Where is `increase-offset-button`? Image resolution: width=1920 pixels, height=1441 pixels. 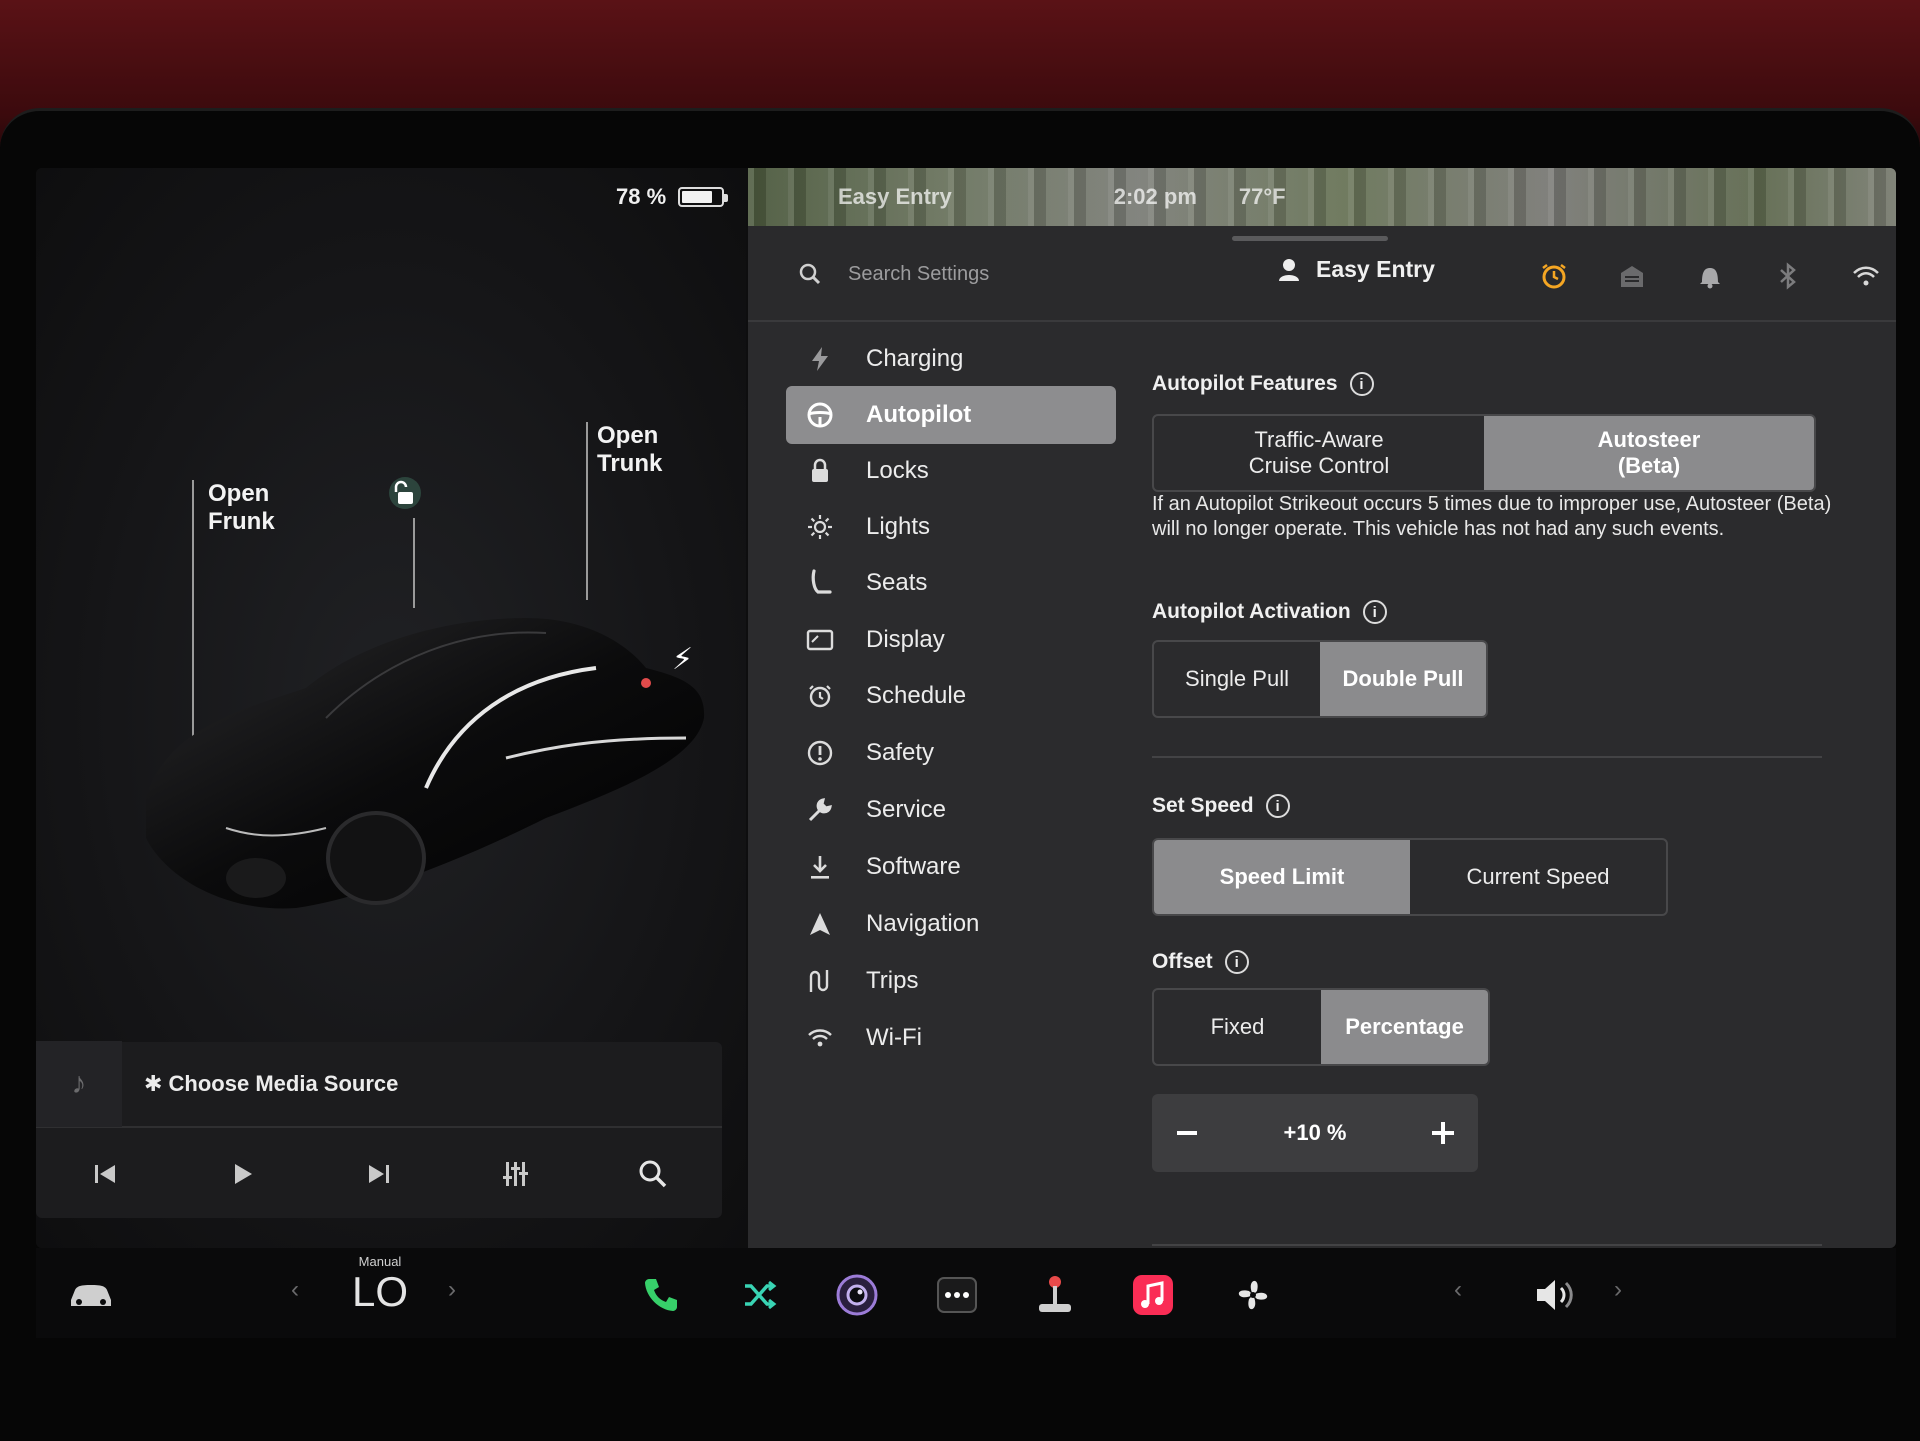 increase-offset-button is located at coordinates (1443, 1133).